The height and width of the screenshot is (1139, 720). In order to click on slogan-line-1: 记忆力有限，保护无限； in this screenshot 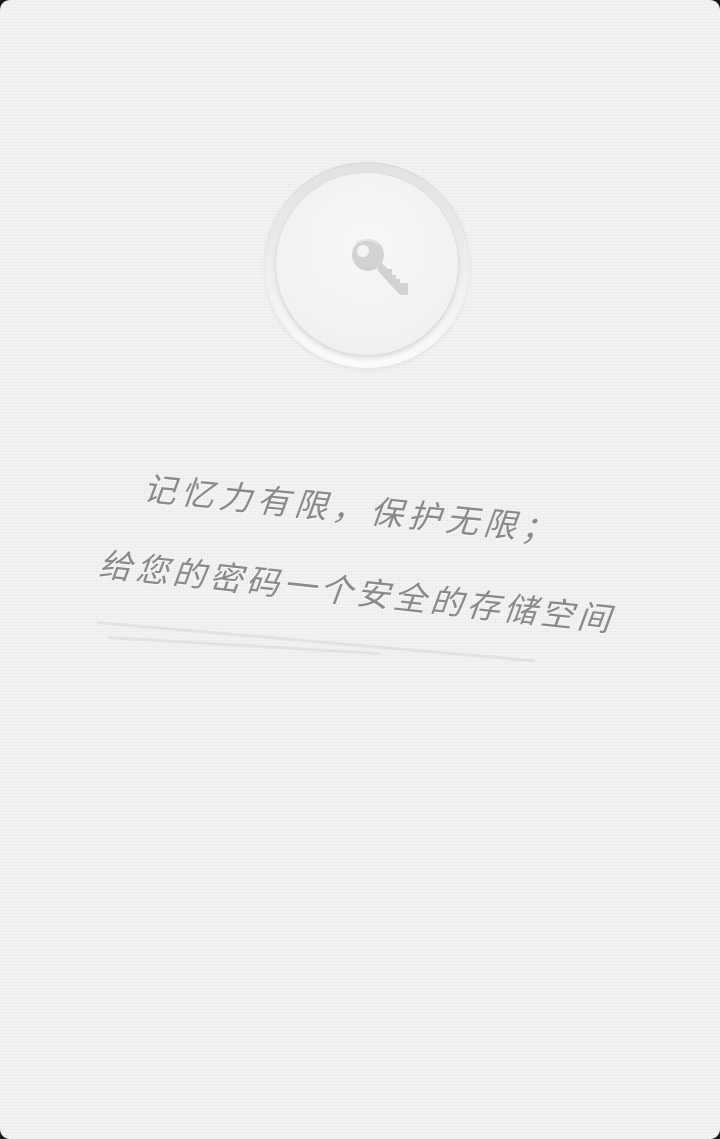, I will do `click(351, 509)`.